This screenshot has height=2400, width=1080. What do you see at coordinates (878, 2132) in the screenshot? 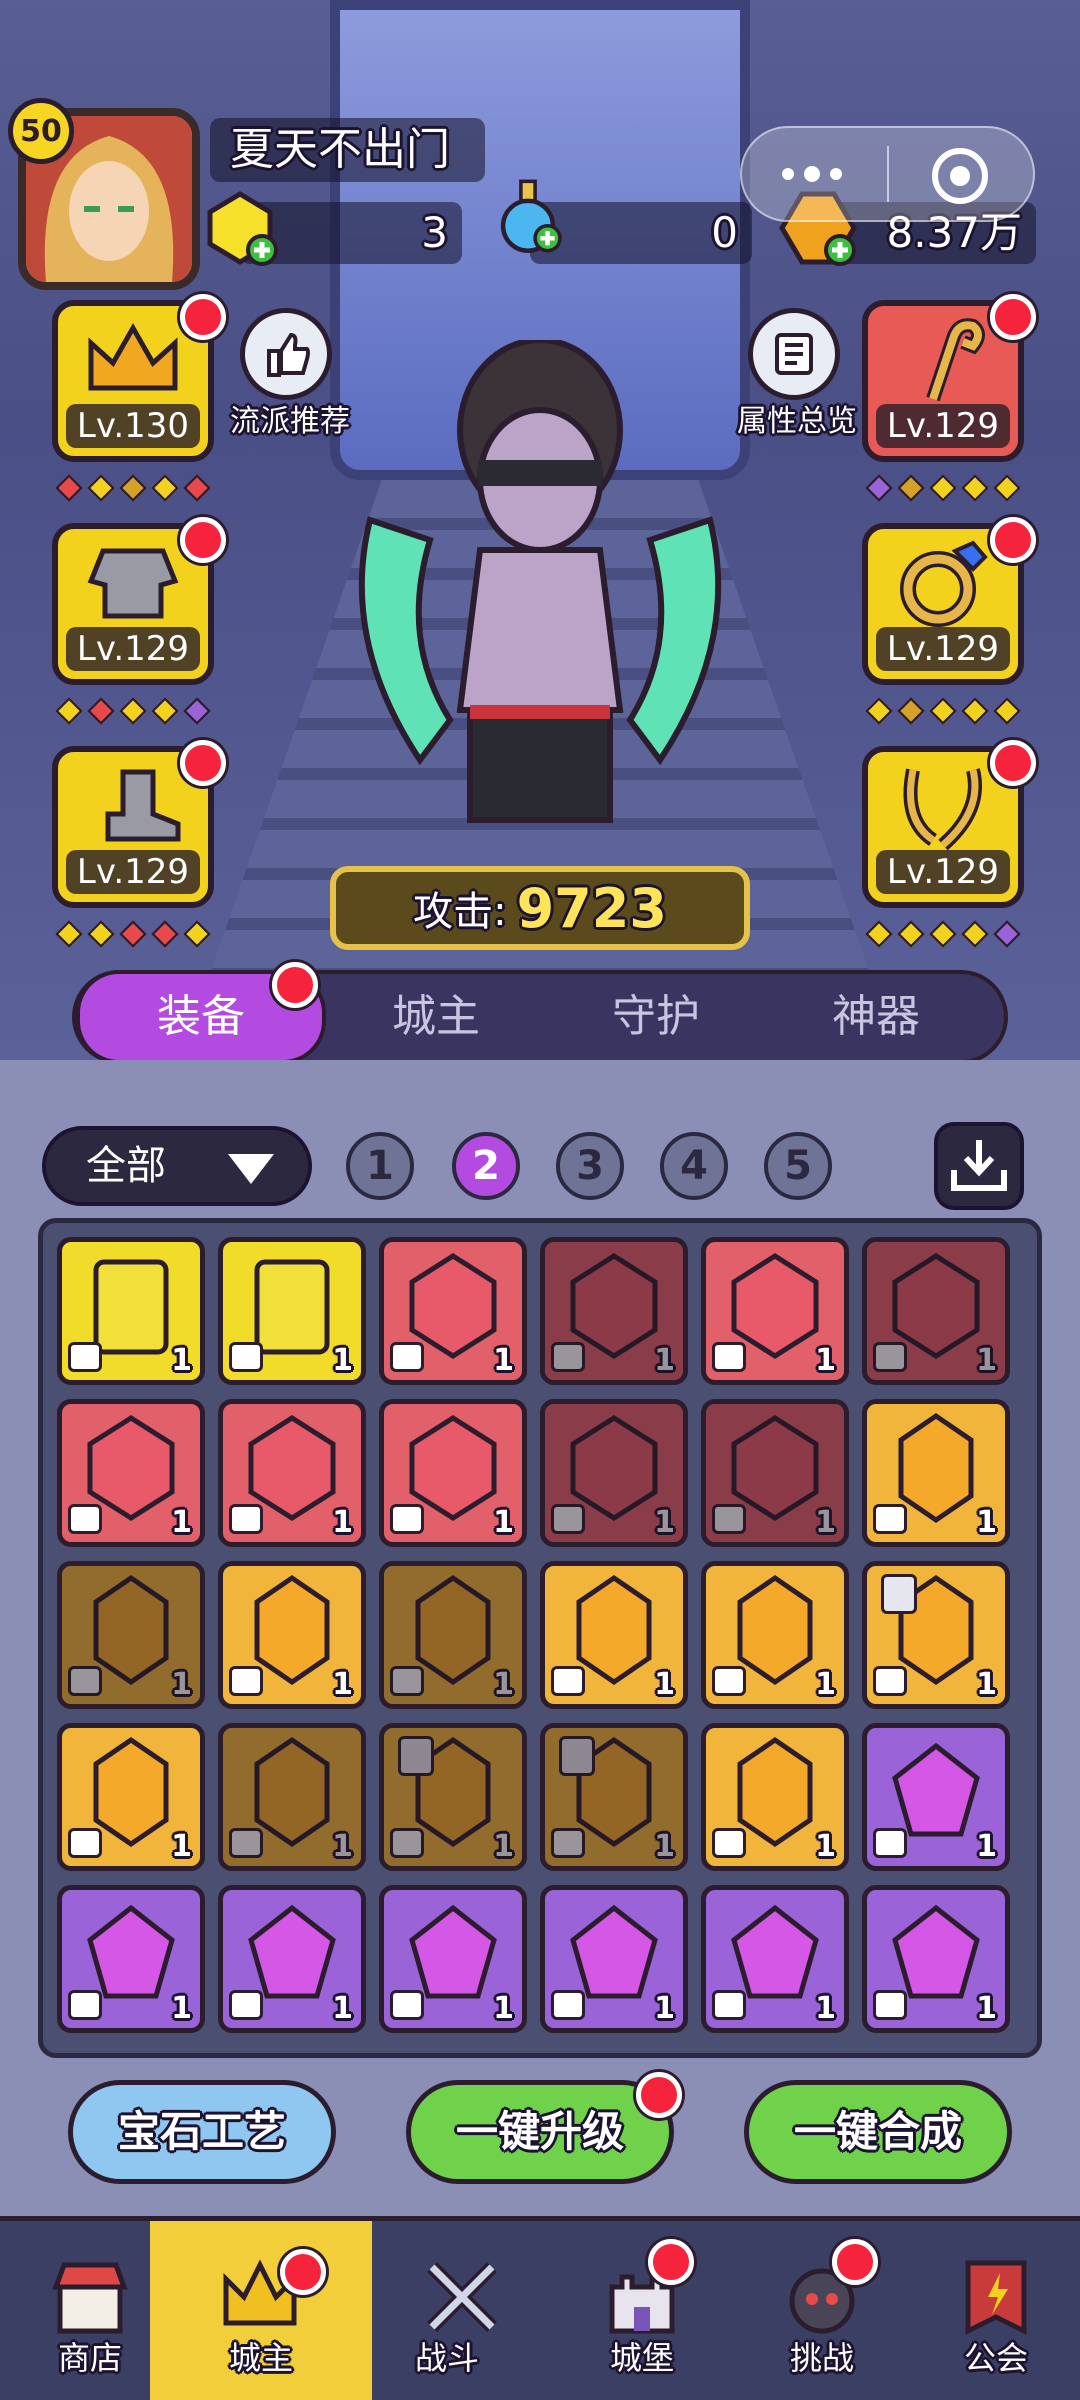
I see `one-click-merge-button: 一键合成` at bounding box center [878, 2132].